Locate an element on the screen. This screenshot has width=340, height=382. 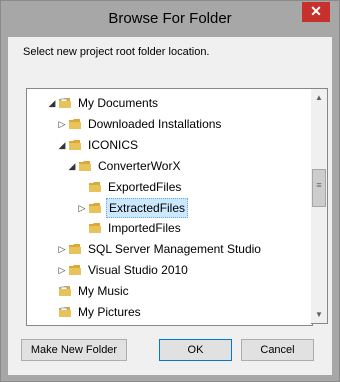
tree-item: ▷ SQL Server Management Studio is located at coordinates (169, 249).